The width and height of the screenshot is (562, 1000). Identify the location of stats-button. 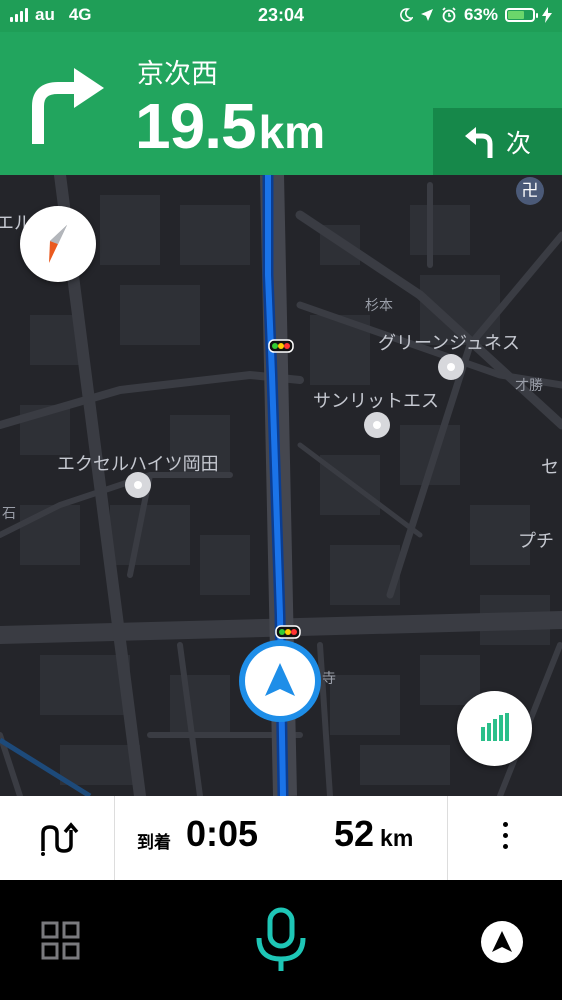
(494, 728).